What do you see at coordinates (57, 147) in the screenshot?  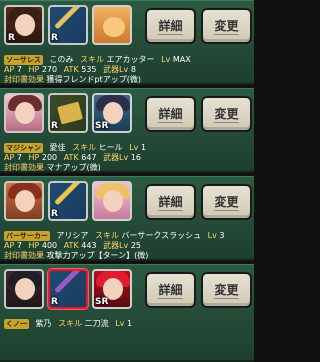 I see `member-name: 愛佳` at bounding box center [57, 147].